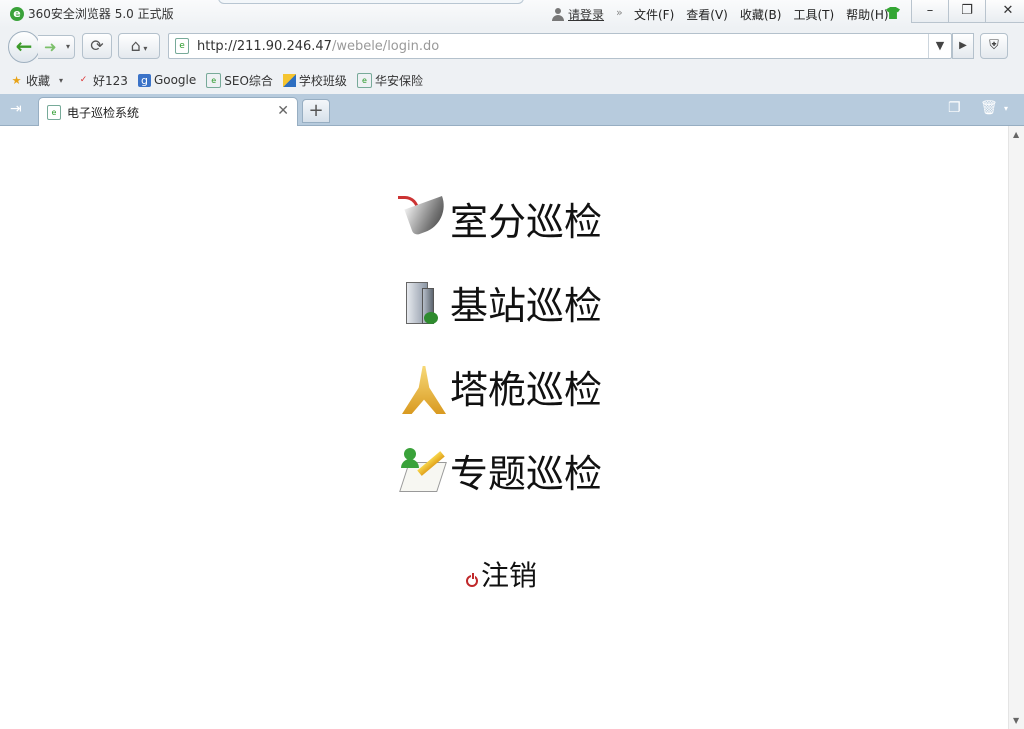 The image size is (1024, 729). I want to click on star-icon: ★, so click(16, 80).